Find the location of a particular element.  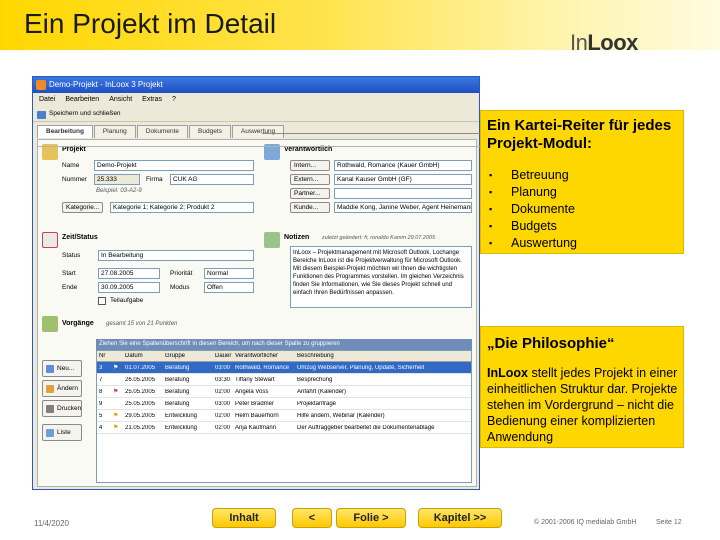

menu-extras: Extras is located at coordinates (152, 101).